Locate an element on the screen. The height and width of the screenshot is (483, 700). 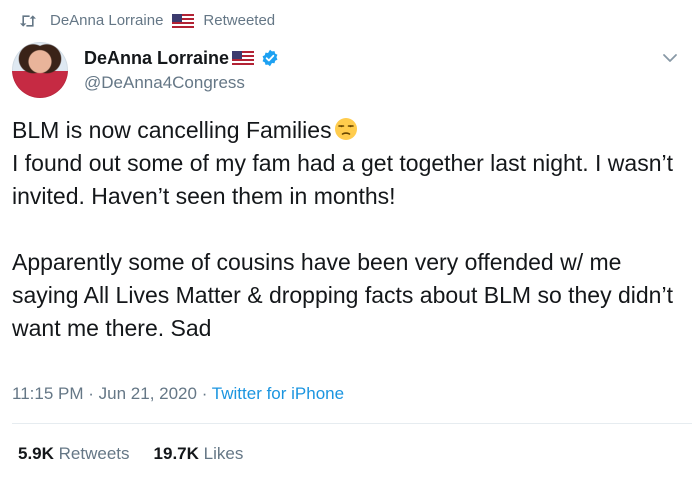
tweet-line-1: BLM is now cancelling Families is located at coordinates (172, 130).